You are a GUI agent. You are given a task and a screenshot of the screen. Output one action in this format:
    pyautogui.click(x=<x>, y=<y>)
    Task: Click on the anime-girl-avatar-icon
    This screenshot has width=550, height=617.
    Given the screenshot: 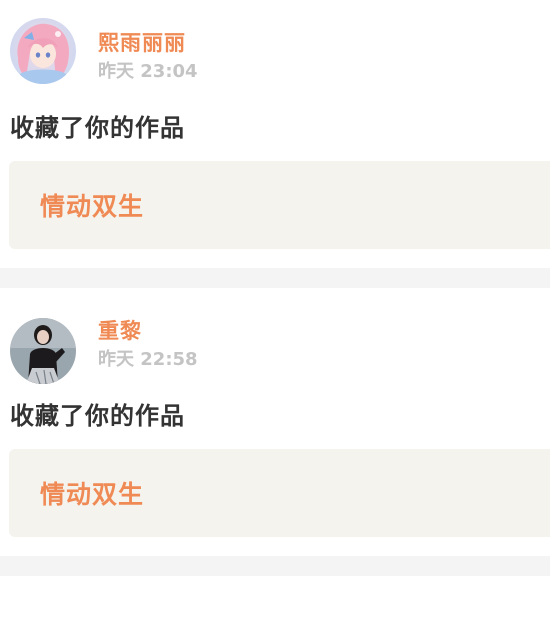 What is the action you would take?
    pyautogui.click(x=43, y=51)
    